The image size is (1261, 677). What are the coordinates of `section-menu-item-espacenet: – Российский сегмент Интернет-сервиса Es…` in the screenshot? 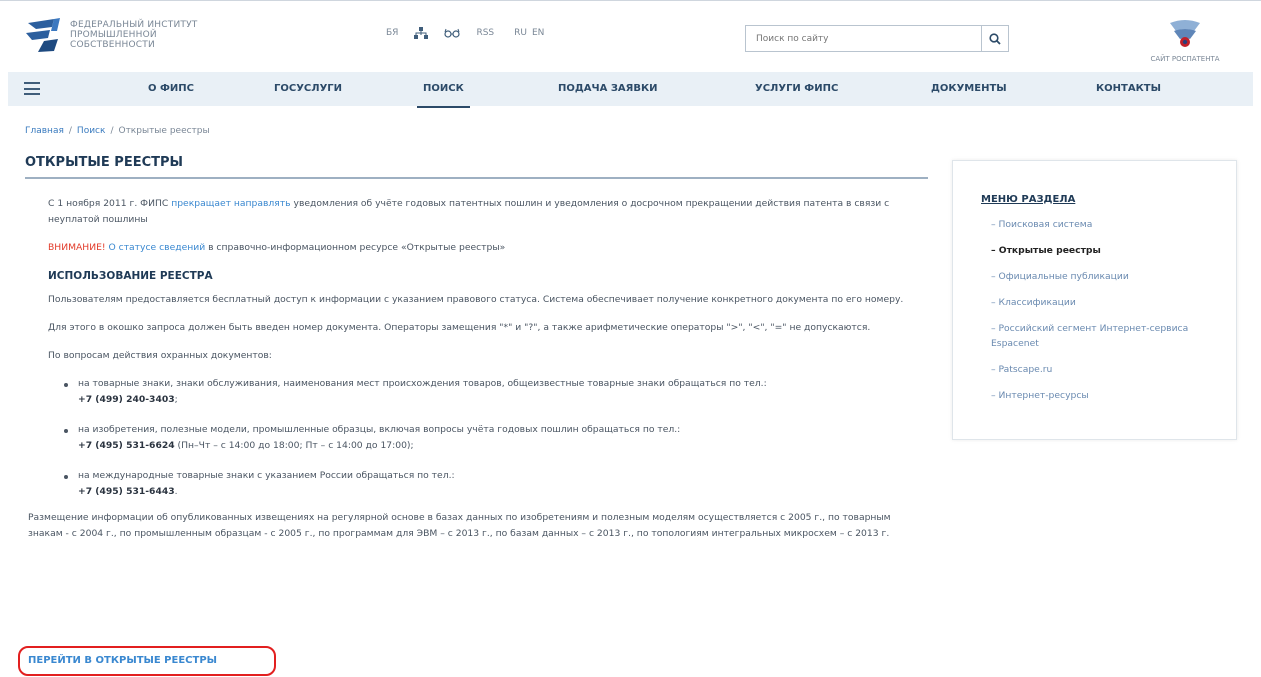 It's located at (1106, 336).